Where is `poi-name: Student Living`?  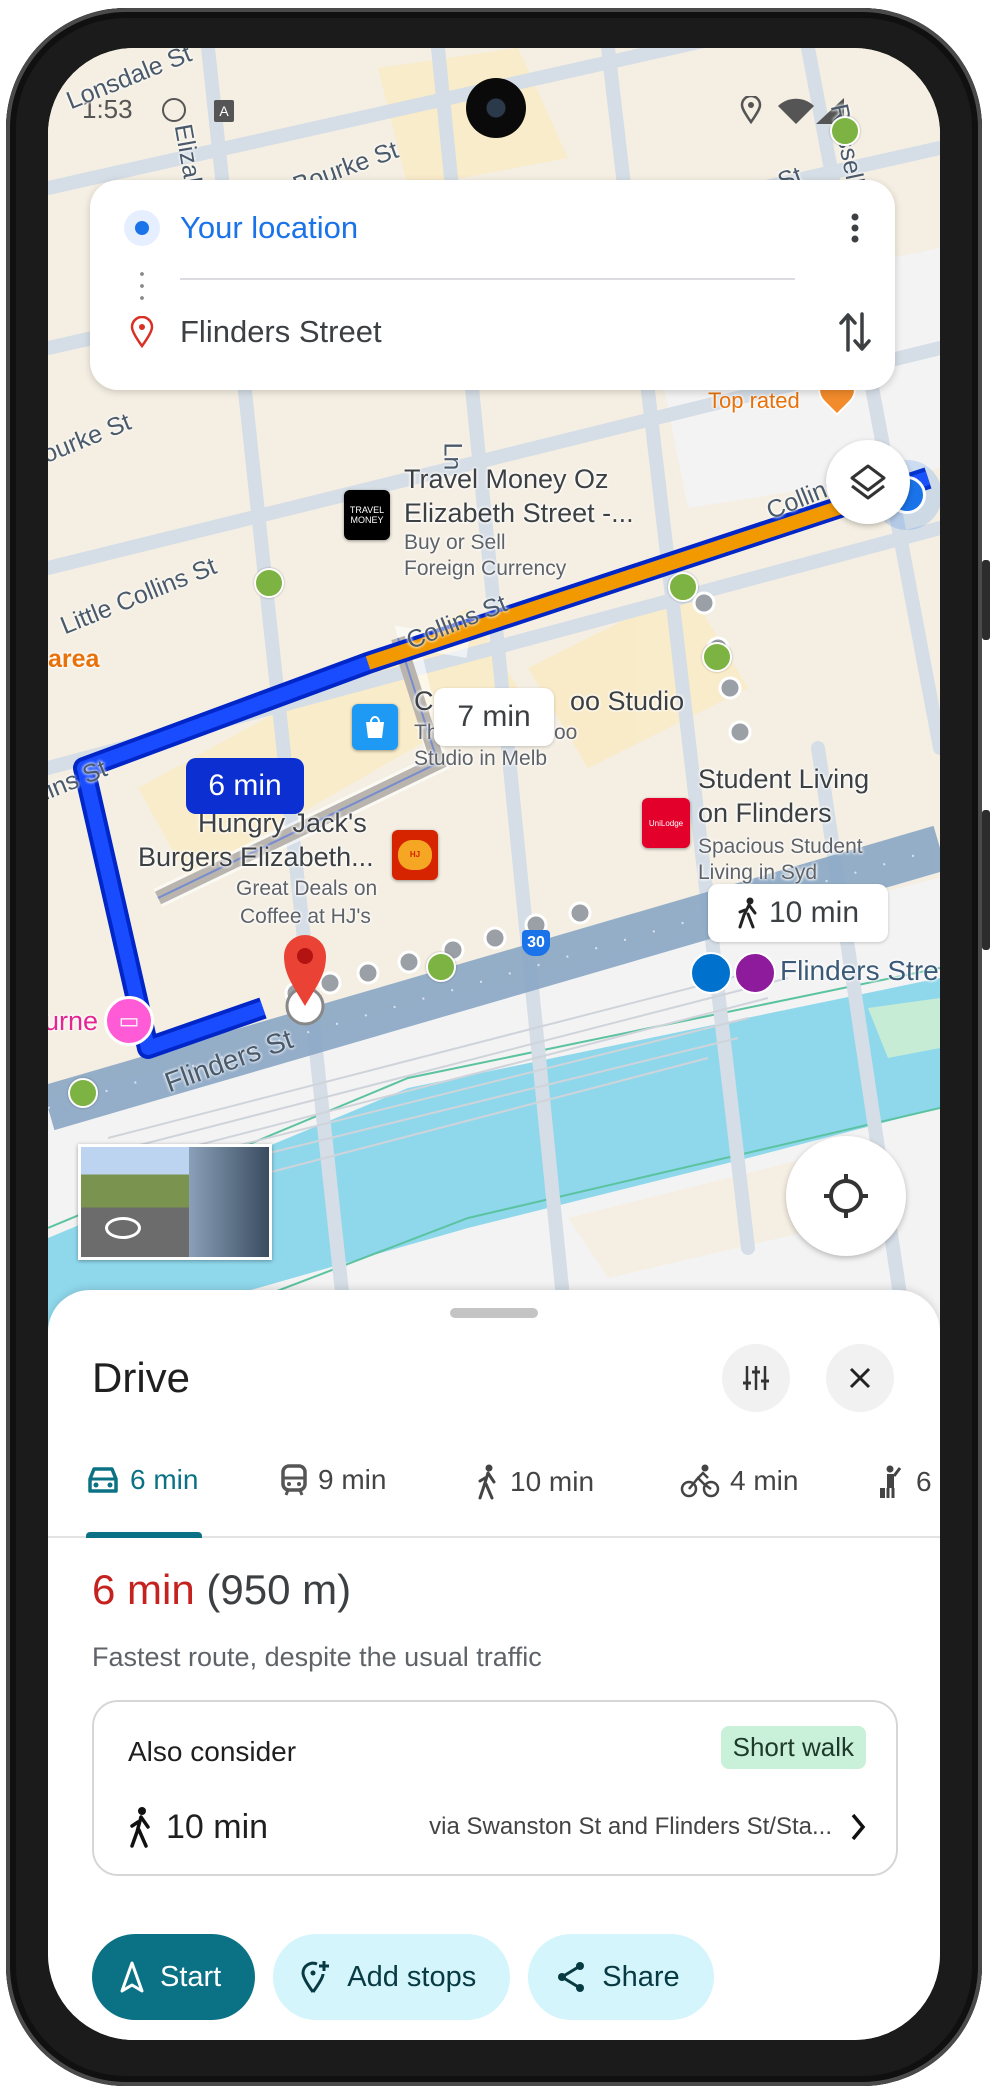 poi-name: Student Living is located at coordinates (784, 779).